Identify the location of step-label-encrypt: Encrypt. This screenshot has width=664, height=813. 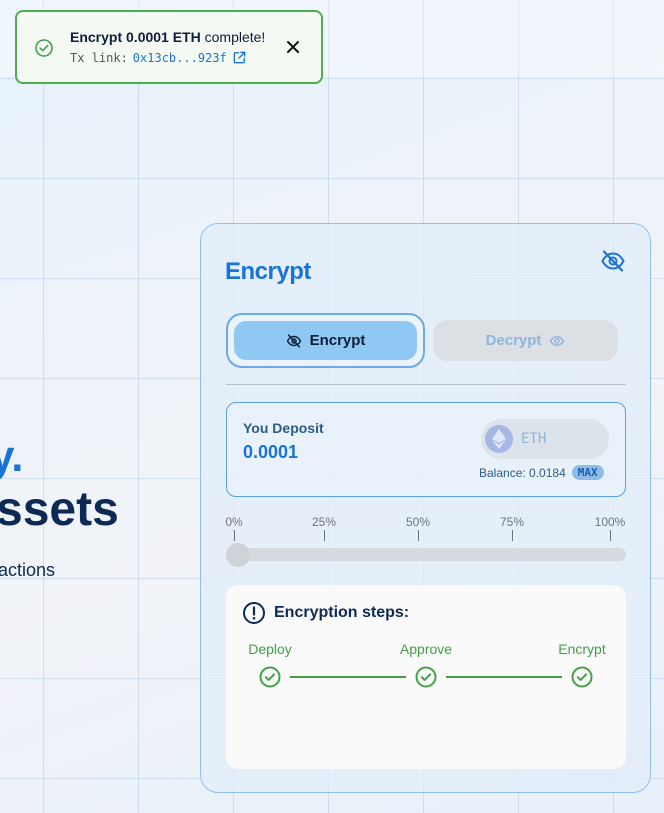
(582, 649).